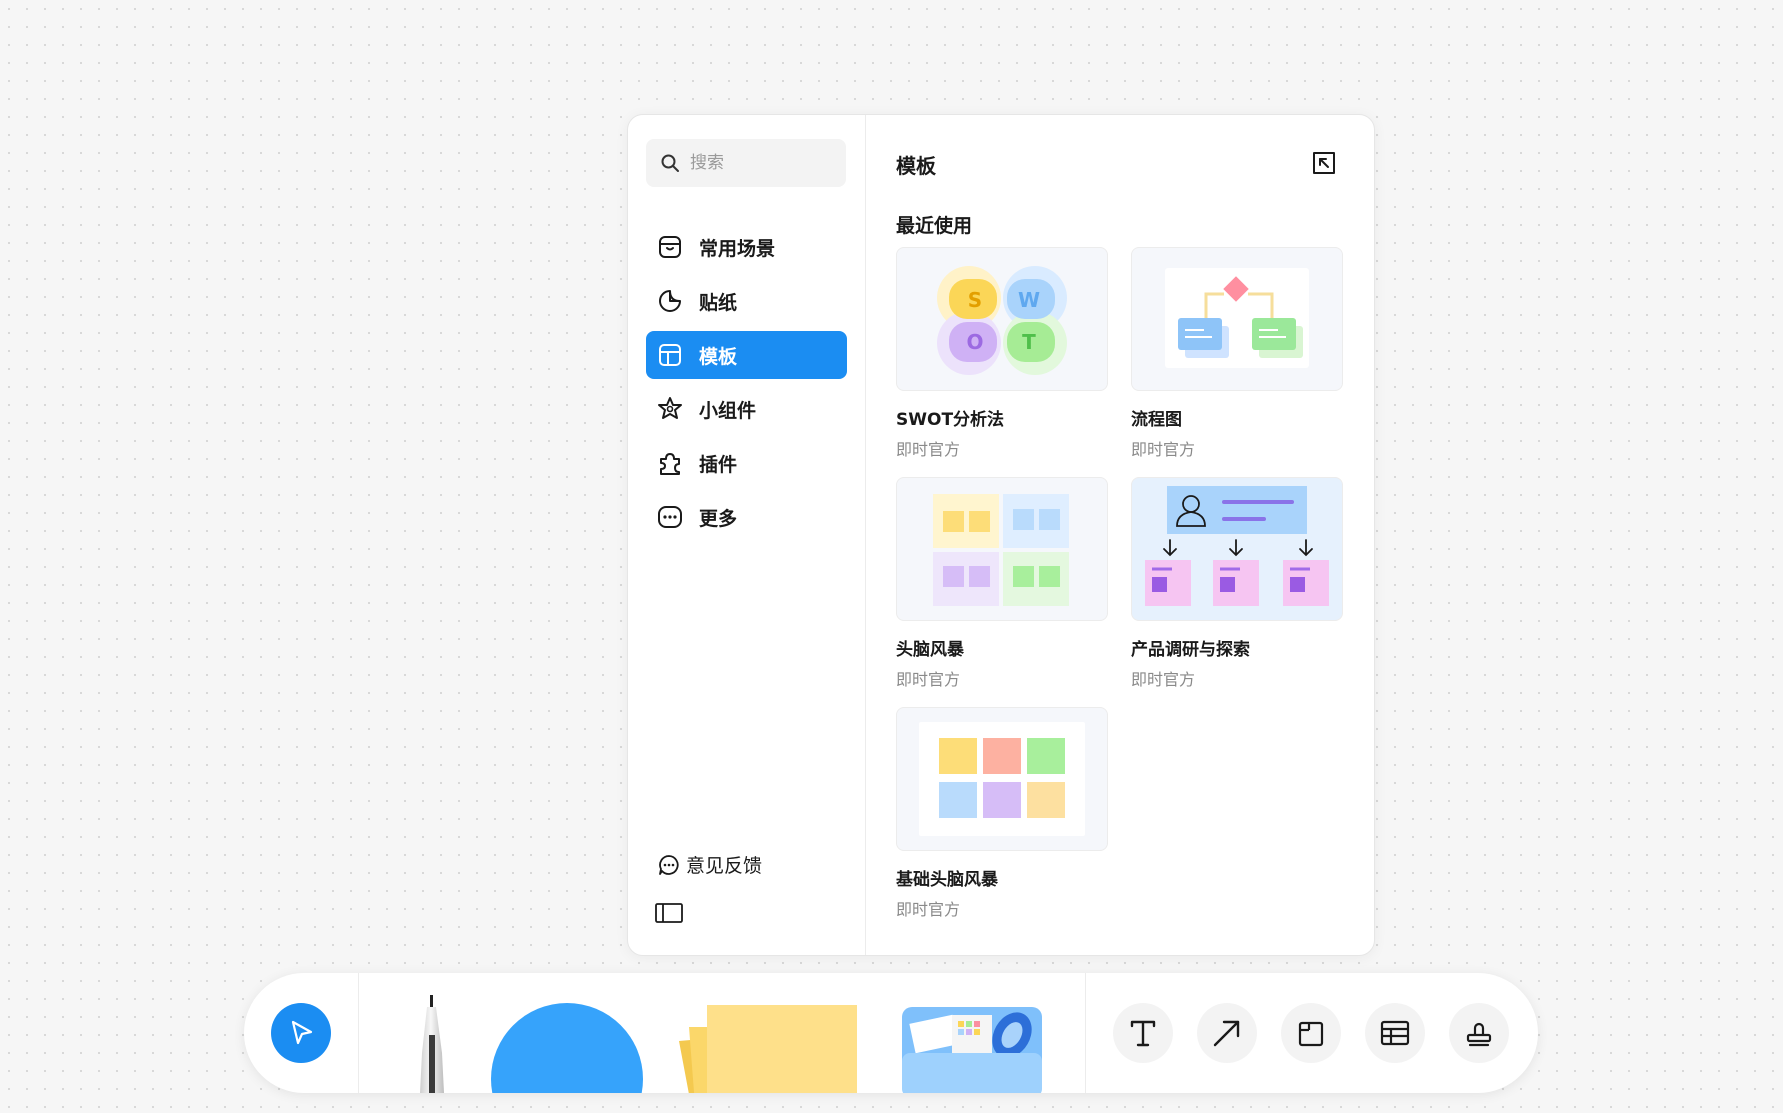  What do you see at coordinates (669, 864) in the screenshot?
I see `chat-bubble-icon` at bounding box center [669, 864].